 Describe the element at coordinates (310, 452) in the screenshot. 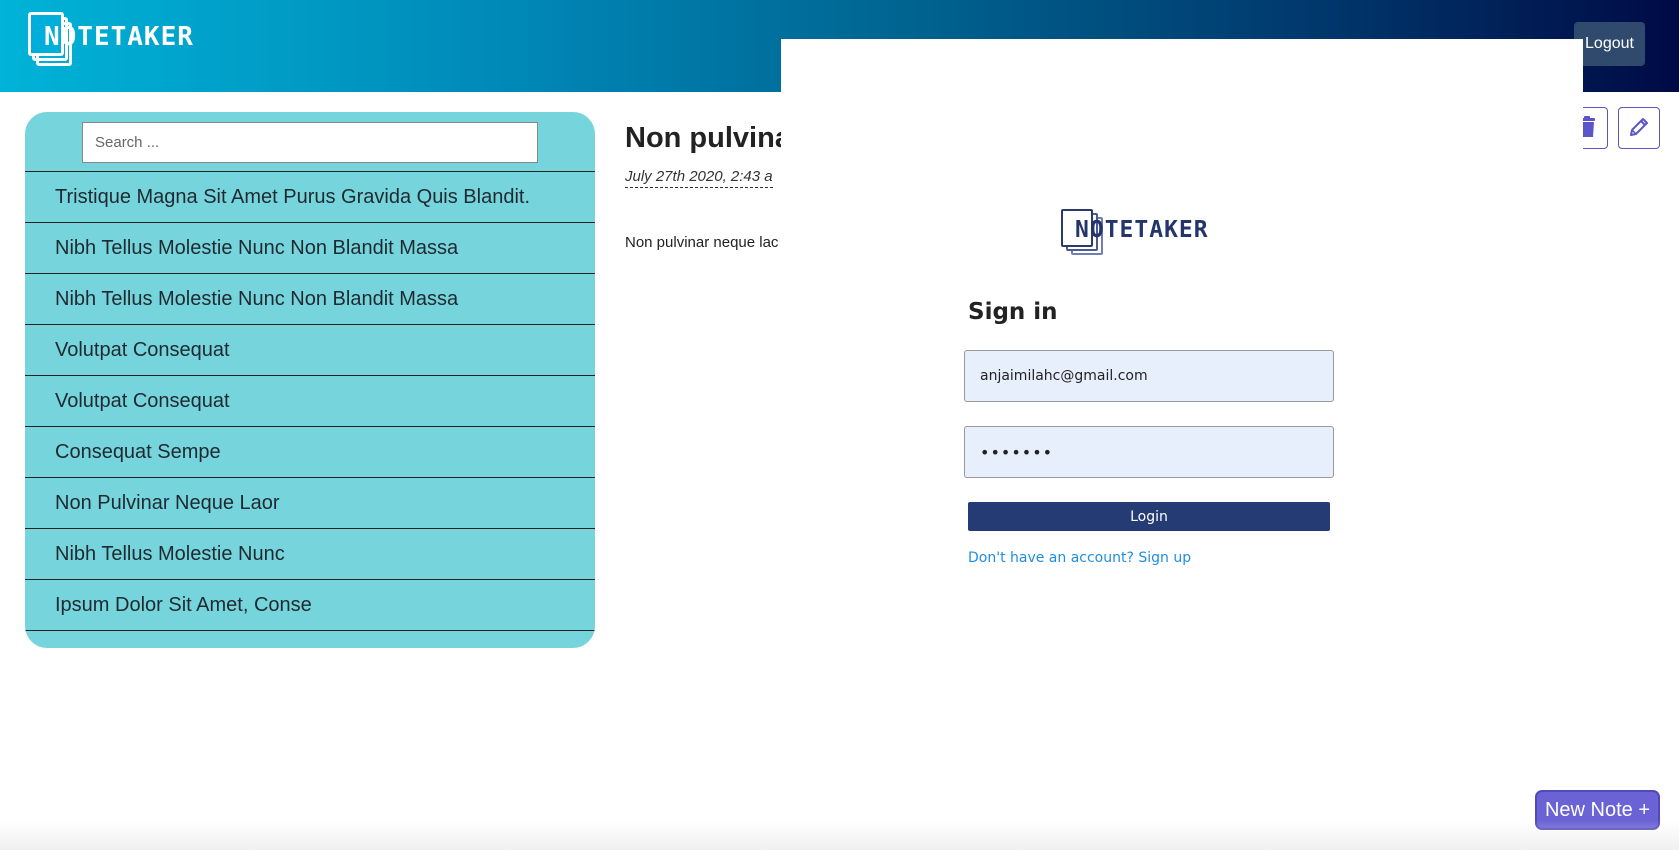

I see `note-list-item: Consequat Sempe` at that location.